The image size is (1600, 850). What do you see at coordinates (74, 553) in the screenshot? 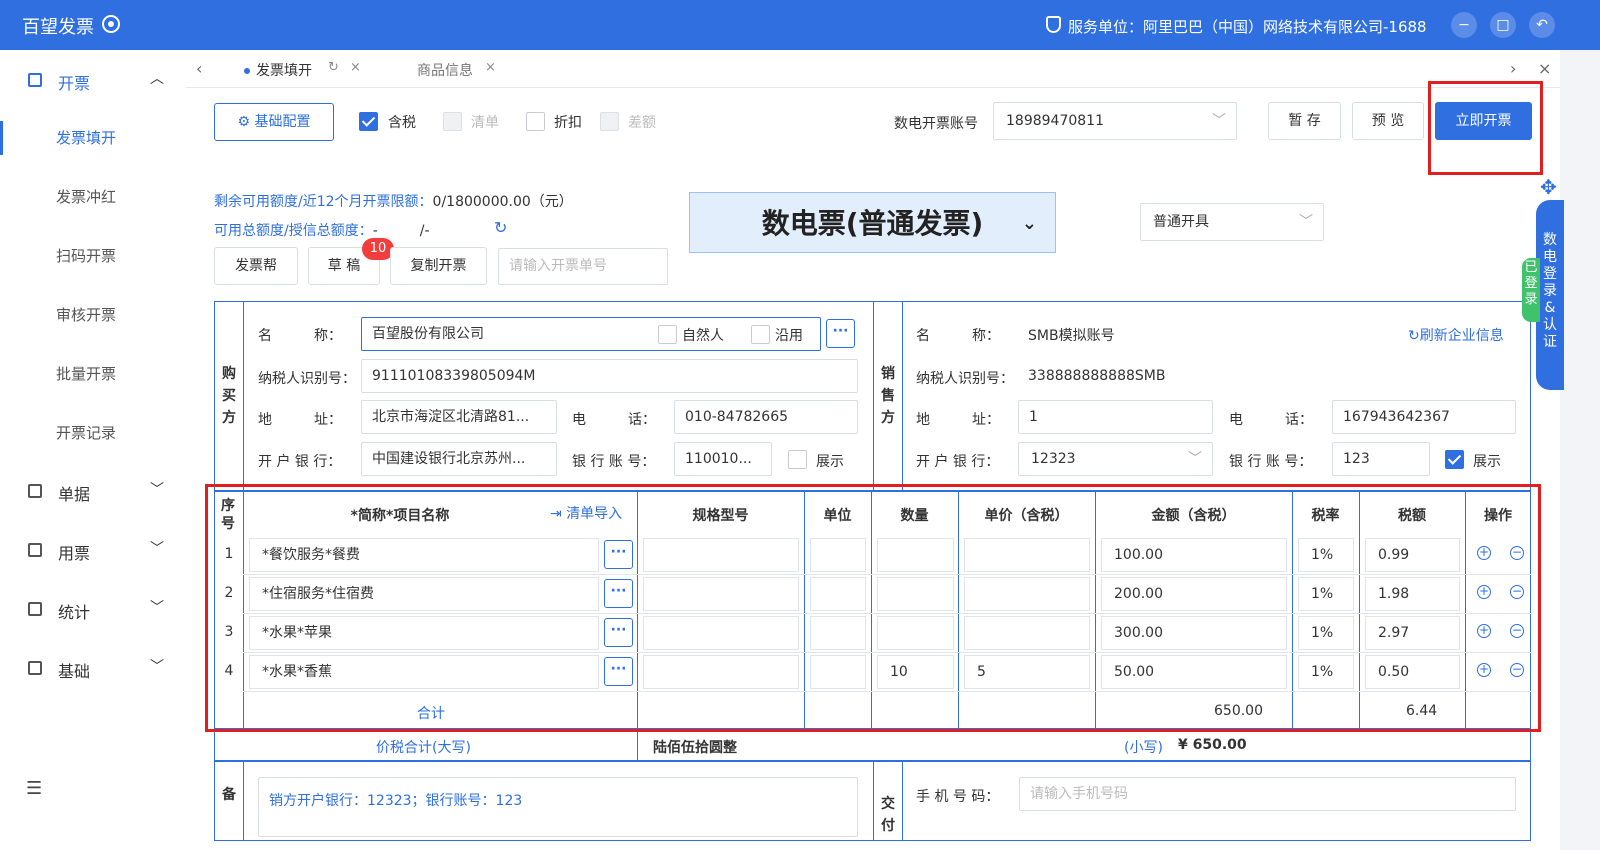
I see `sidebar-group-label: 用票` at bounding box center [74, 553].